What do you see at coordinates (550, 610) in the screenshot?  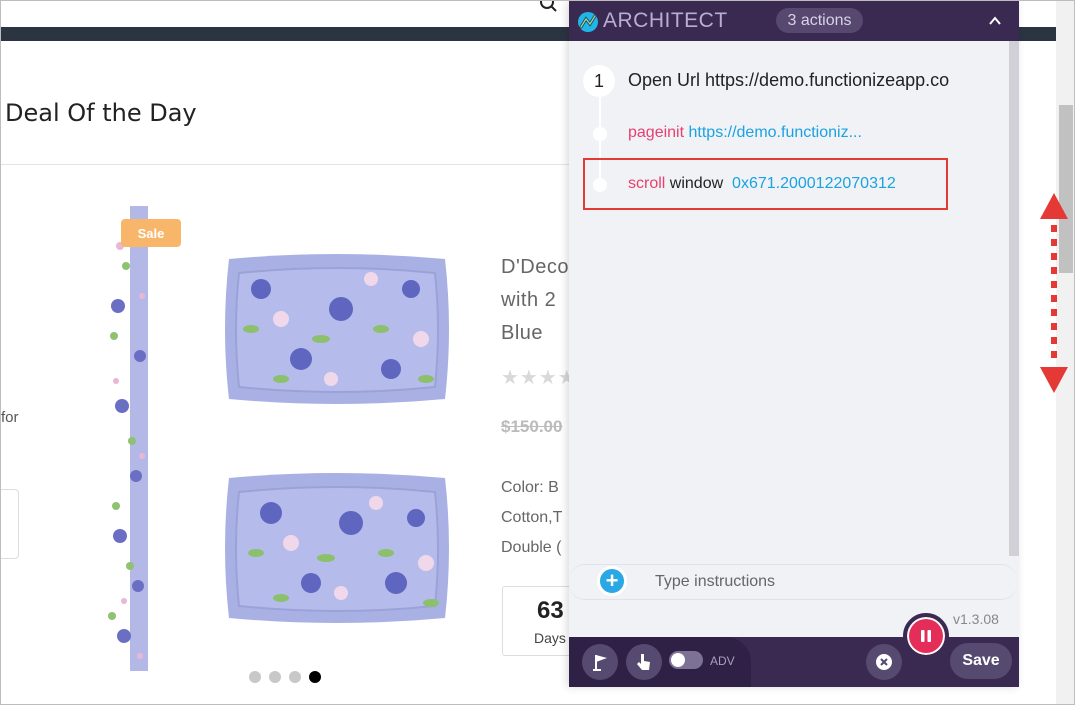 I see `countdown-value: 63` at bounding box center [550, 610].